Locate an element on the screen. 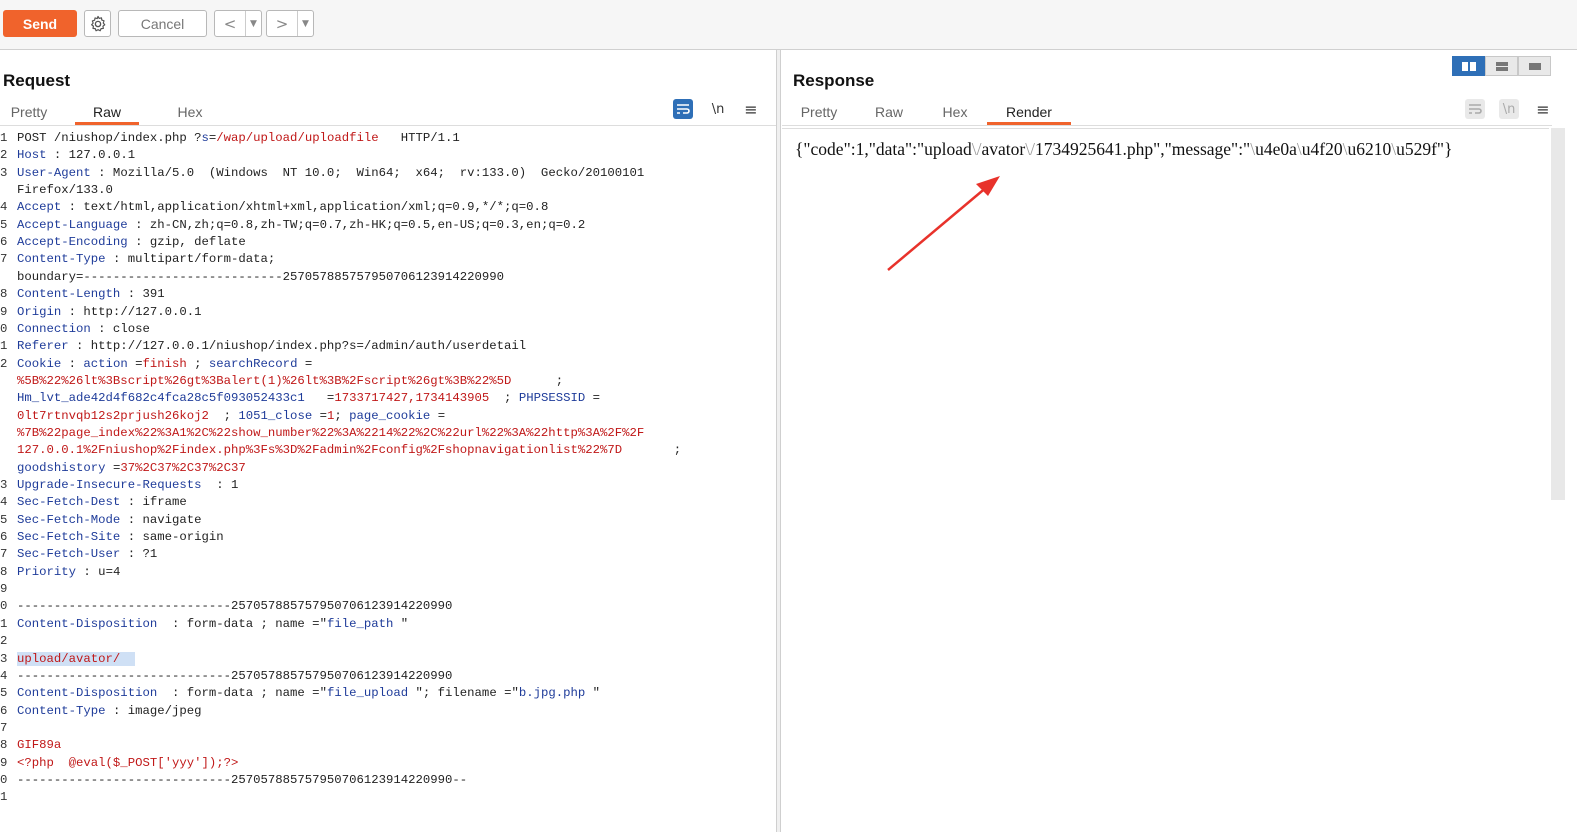  rows-icon is located at coordinates (1501, 66).